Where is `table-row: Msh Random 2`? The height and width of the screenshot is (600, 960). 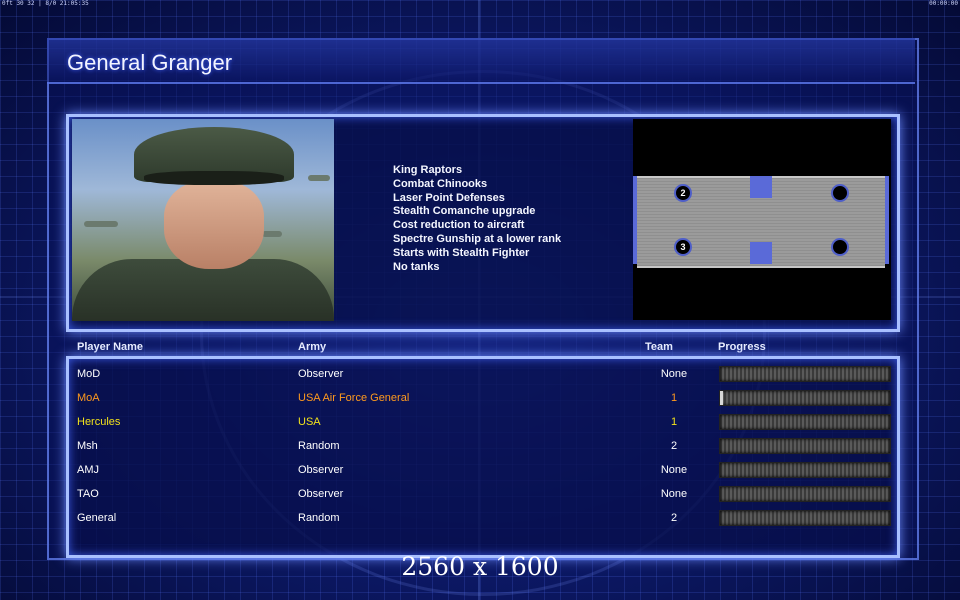
table-row: Msh Random 2 is located at coordinates (480, 447).